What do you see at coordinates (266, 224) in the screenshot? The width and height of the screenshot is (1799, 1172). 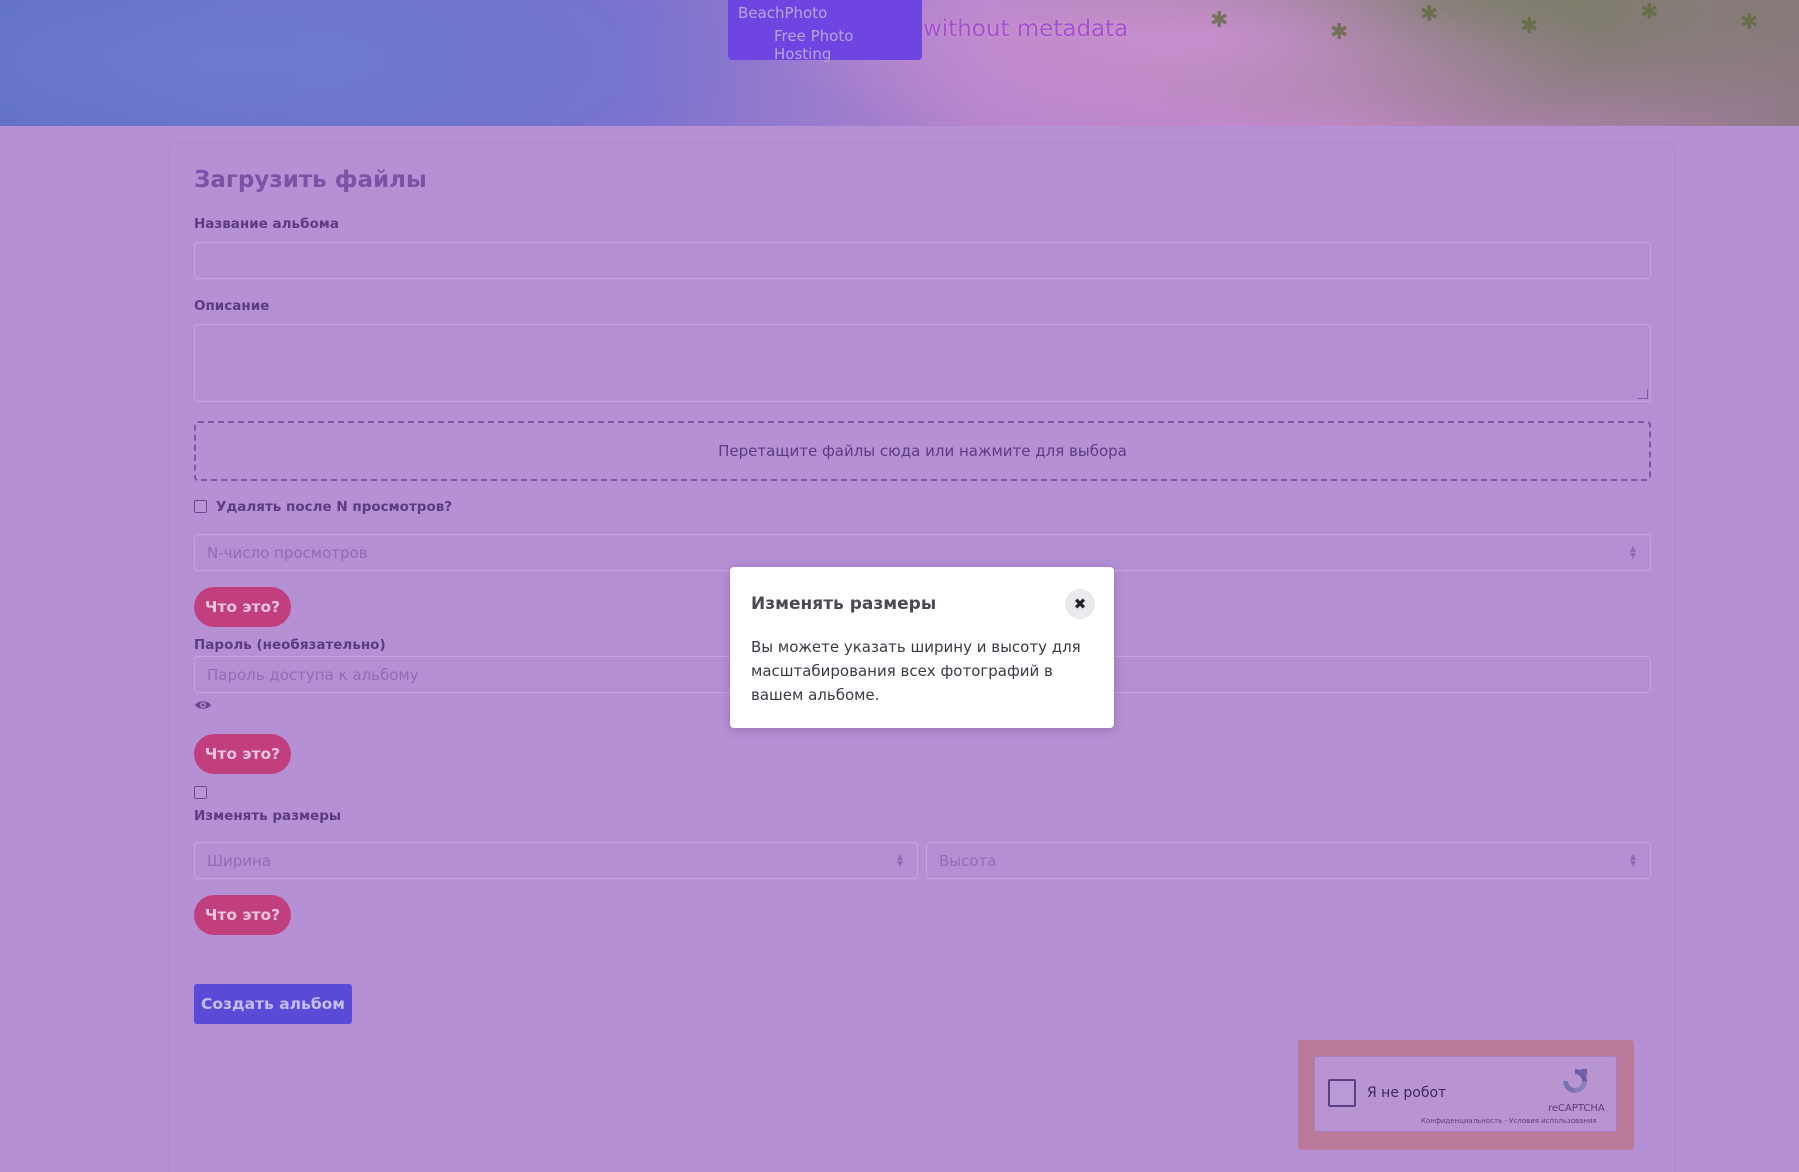 I see `album-name-label: Название альбома` at bounding box center [266, 224].